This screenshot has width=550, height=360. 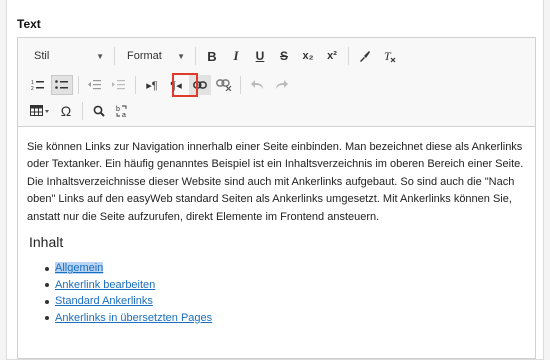 I want to click on anchor-link-ankerlink-bearbeiten: Ankerlink bearbeiten, so click(x=105, y=285).